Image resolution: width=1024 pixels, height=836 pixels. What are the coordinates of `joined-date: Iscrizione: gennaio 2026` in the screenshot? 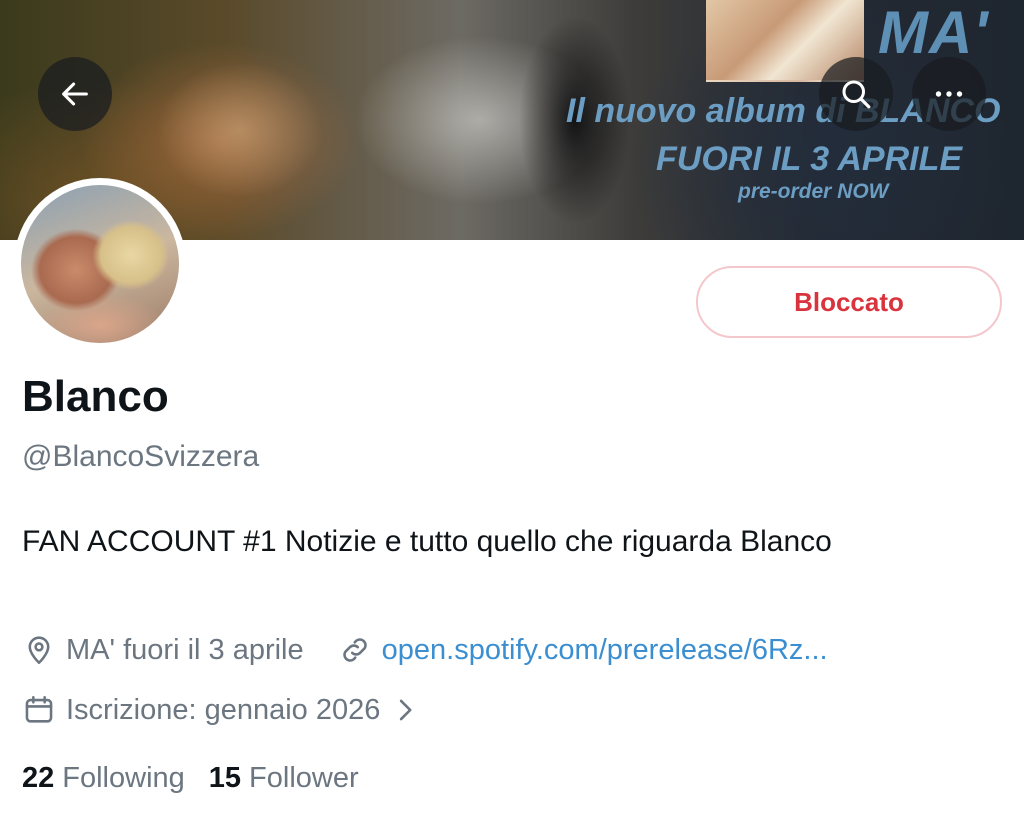 It's located at (223, 709).